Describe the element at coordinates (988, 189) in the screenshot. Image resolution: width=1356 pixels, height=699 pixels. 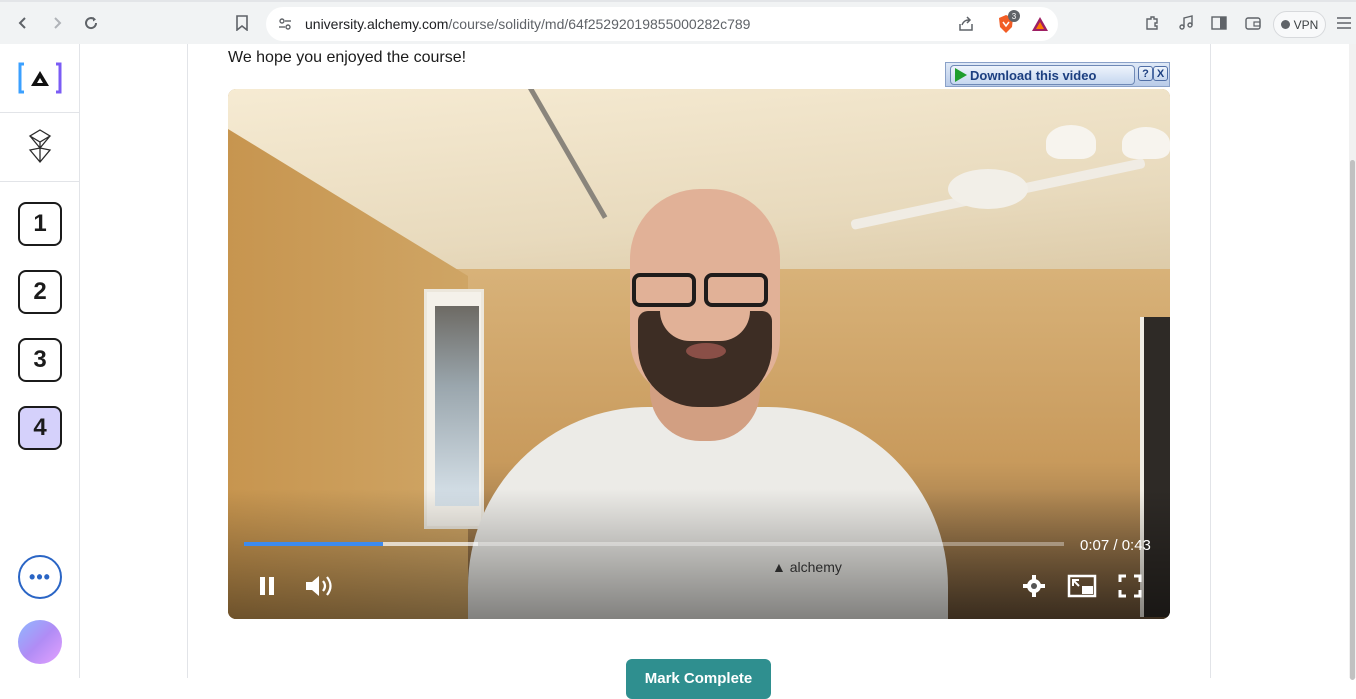
I see `video-frame-fan-body` at that location.